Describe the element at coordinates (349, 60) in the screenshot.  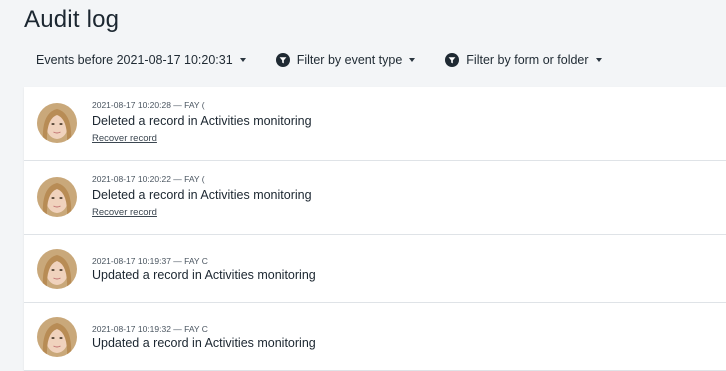
I see `event-type-filter-label: Filter by event type` at that location.